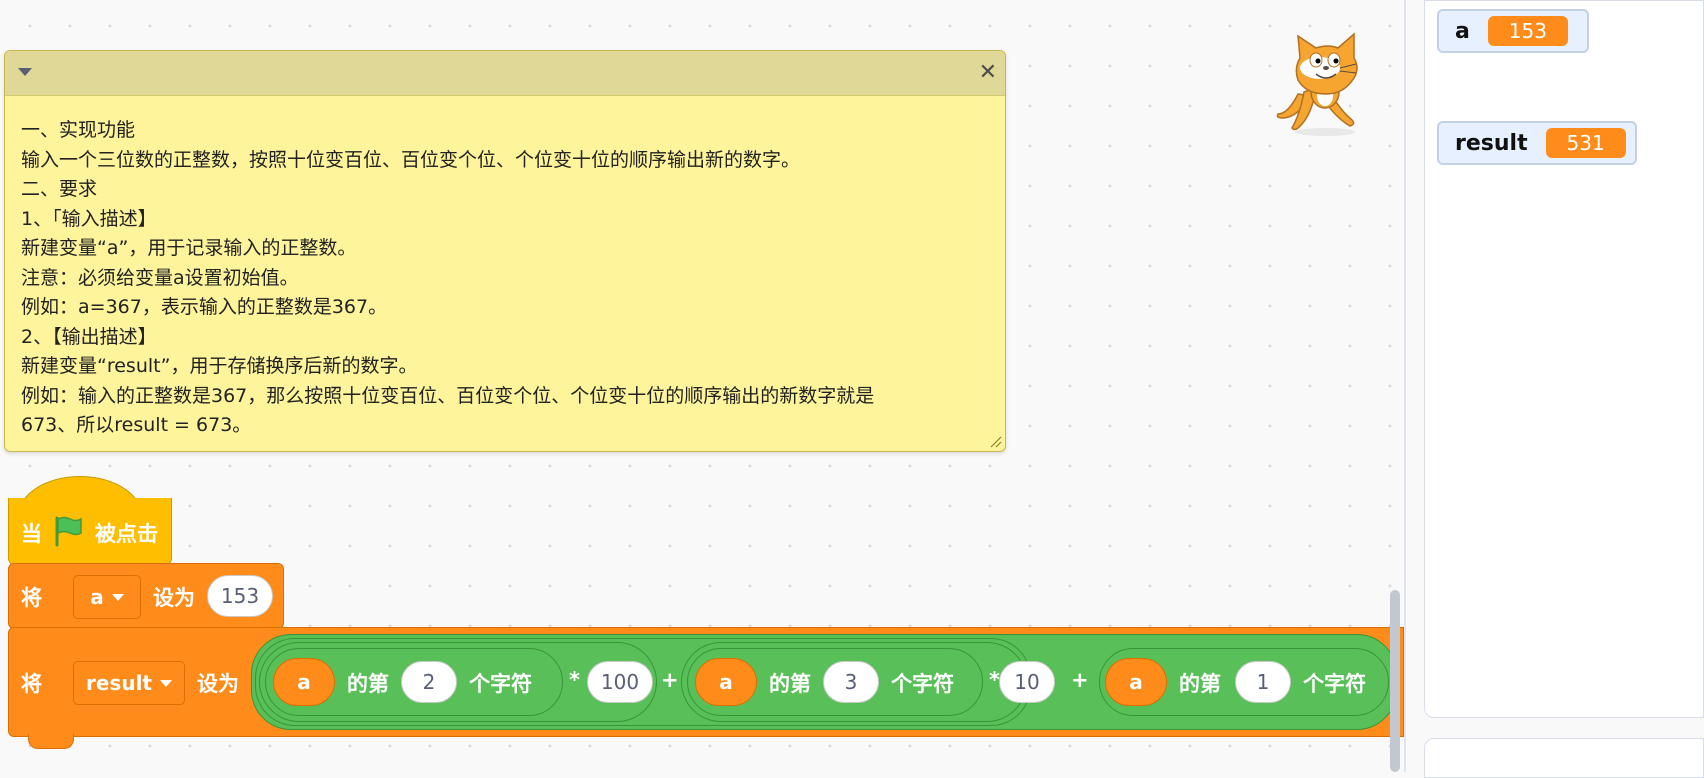 Image resolution: width=1704 pixels, height=778 pixels. Describe the element at coordinates (1564, 758) in the screenshot. I see `sprite-pane` at that location.